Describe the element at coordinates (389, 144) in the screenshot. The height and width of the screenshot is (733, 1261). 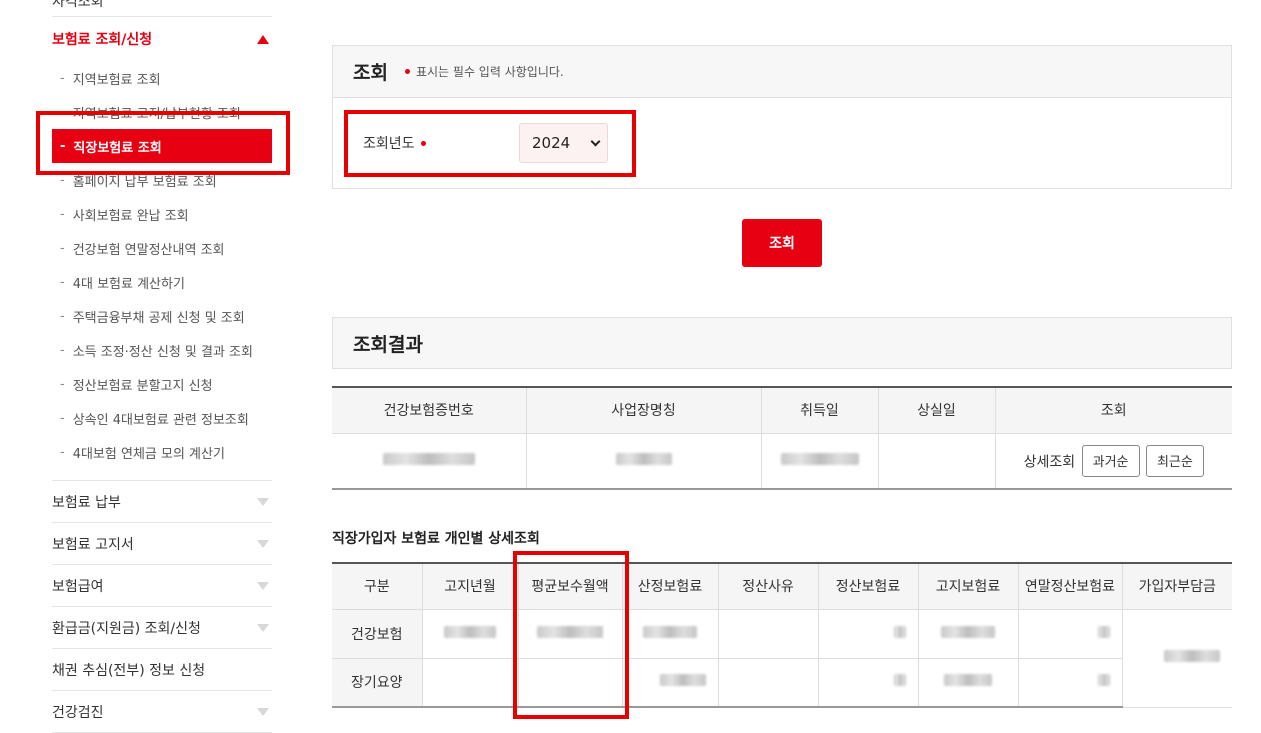
I see `year-label-text: 조회년도` at that location.